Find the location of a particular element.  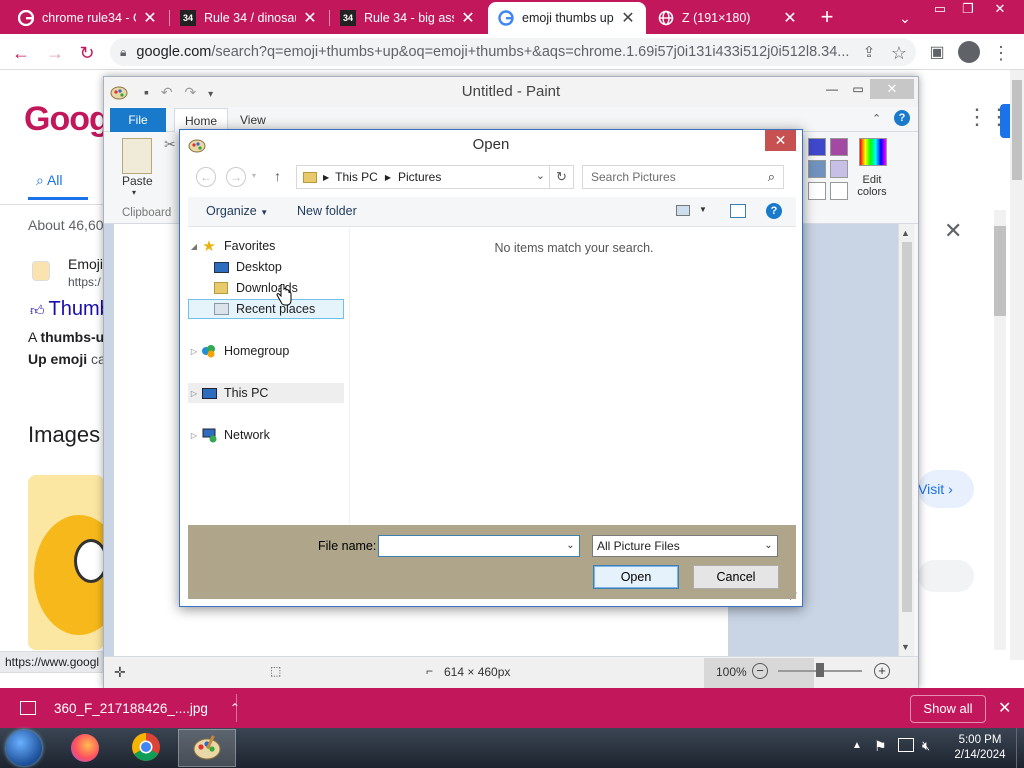

download-item: 360_F_217188426_....jpg ⌃ is located at coordinates (127, 708).